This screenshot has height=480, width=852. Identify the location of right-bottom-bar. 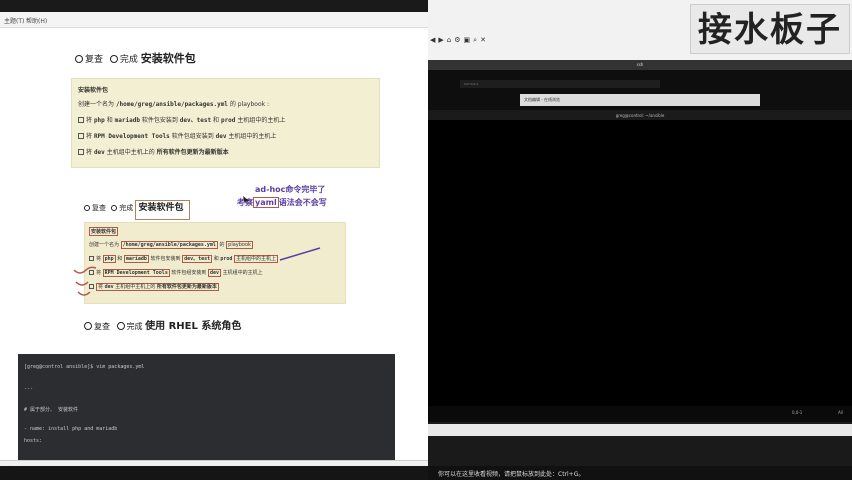
(640, 430).